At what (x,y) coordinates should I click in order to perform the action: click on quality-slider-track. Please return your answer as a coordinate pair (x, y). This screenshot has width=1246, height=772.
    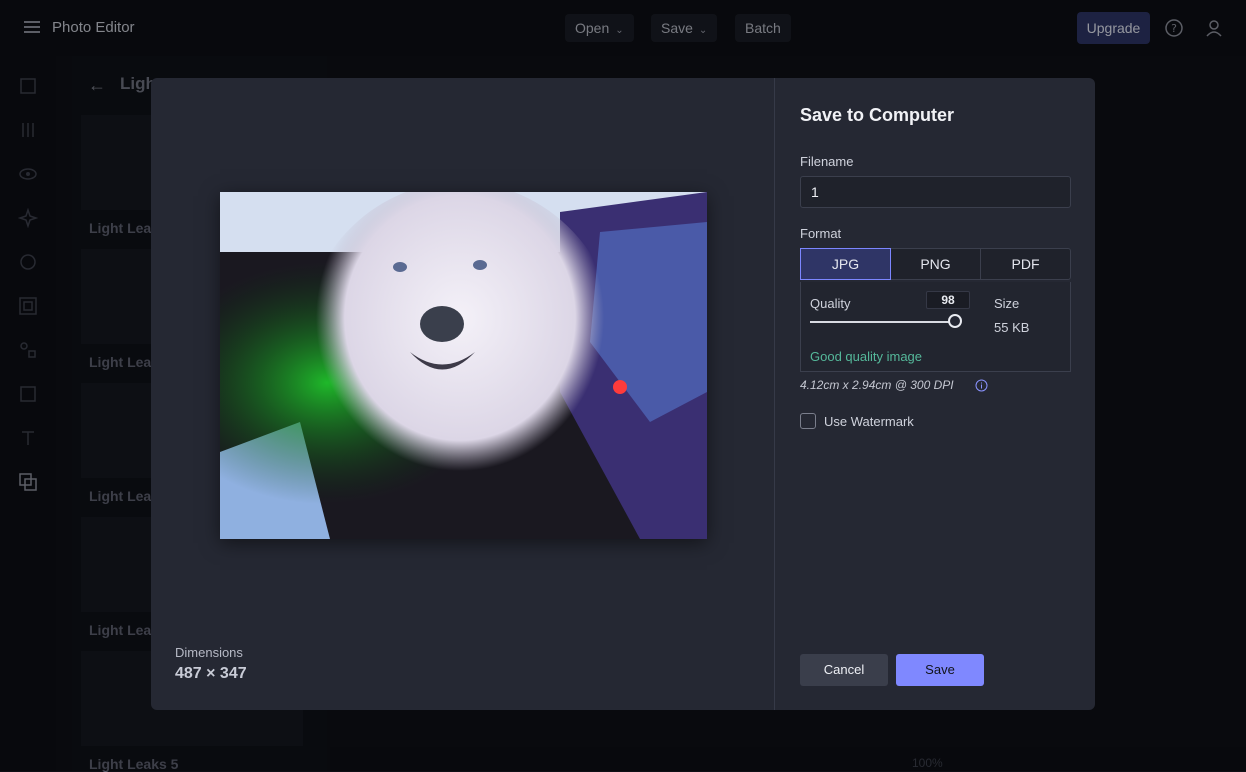
    Looking at the image, I should click on (884, 322).